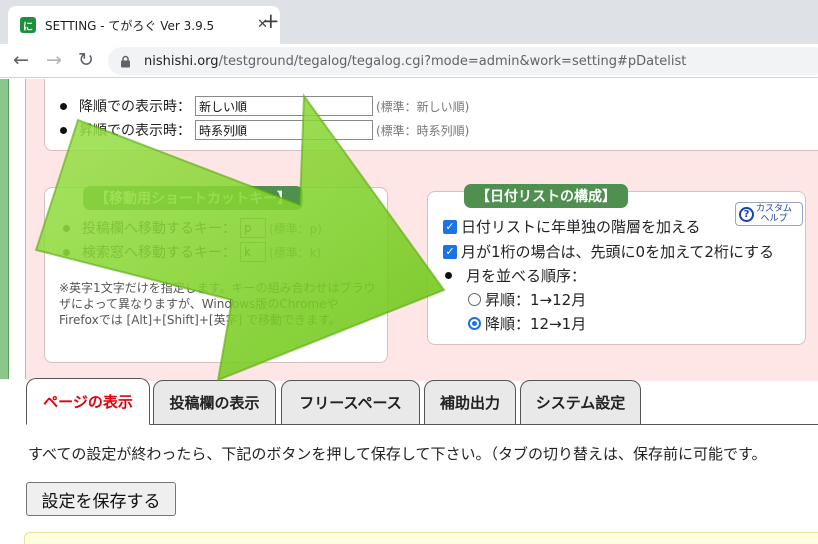 This screenshot has width=818, height=544. I want to click on left-green-strip, so click(4, 229).